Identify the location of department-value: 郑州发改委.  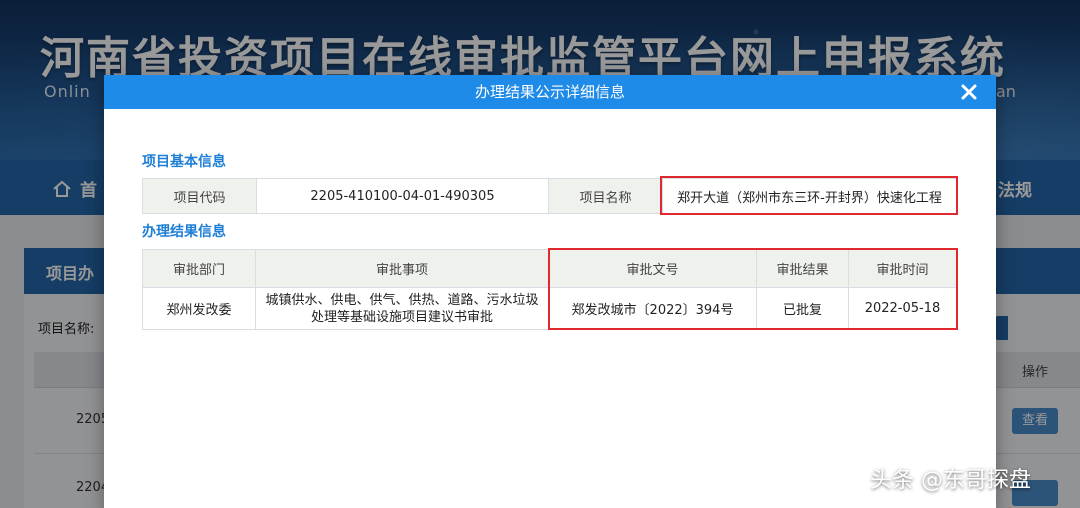
(199, 308).